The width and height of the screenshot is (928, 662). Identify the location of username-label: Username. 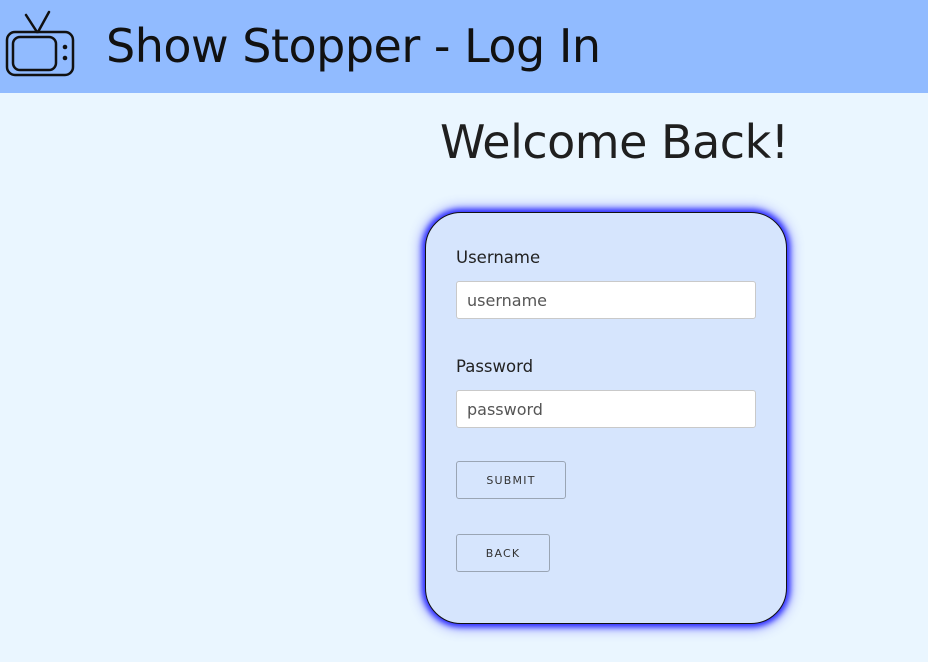
(498, 257).